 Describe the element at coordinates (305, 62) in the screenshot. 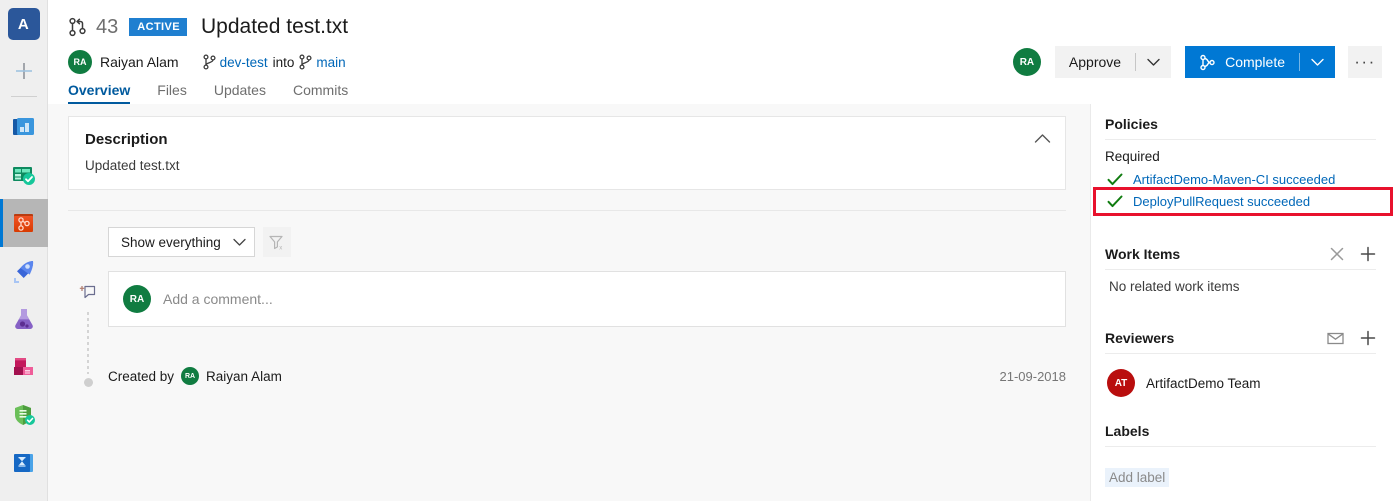

I see `target-branch-icon` at that location.